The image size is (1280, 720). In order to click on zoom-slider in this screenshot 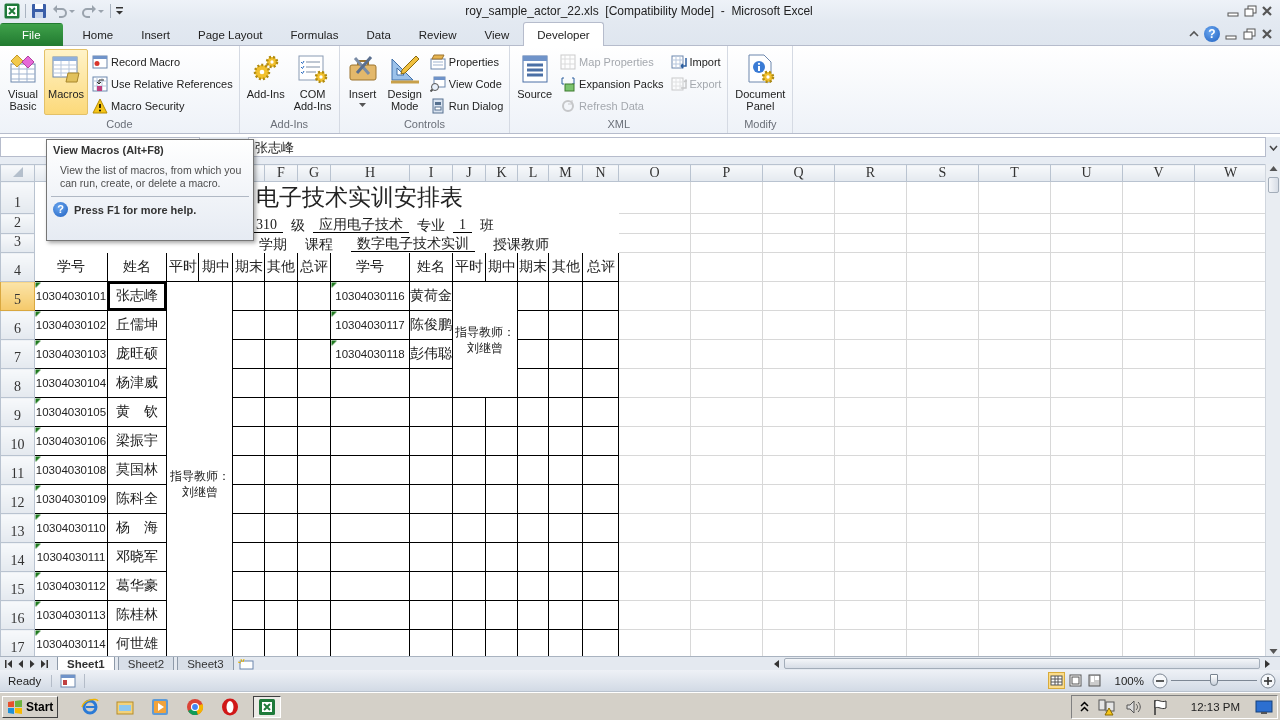, I will do `click(1214, 680)`.